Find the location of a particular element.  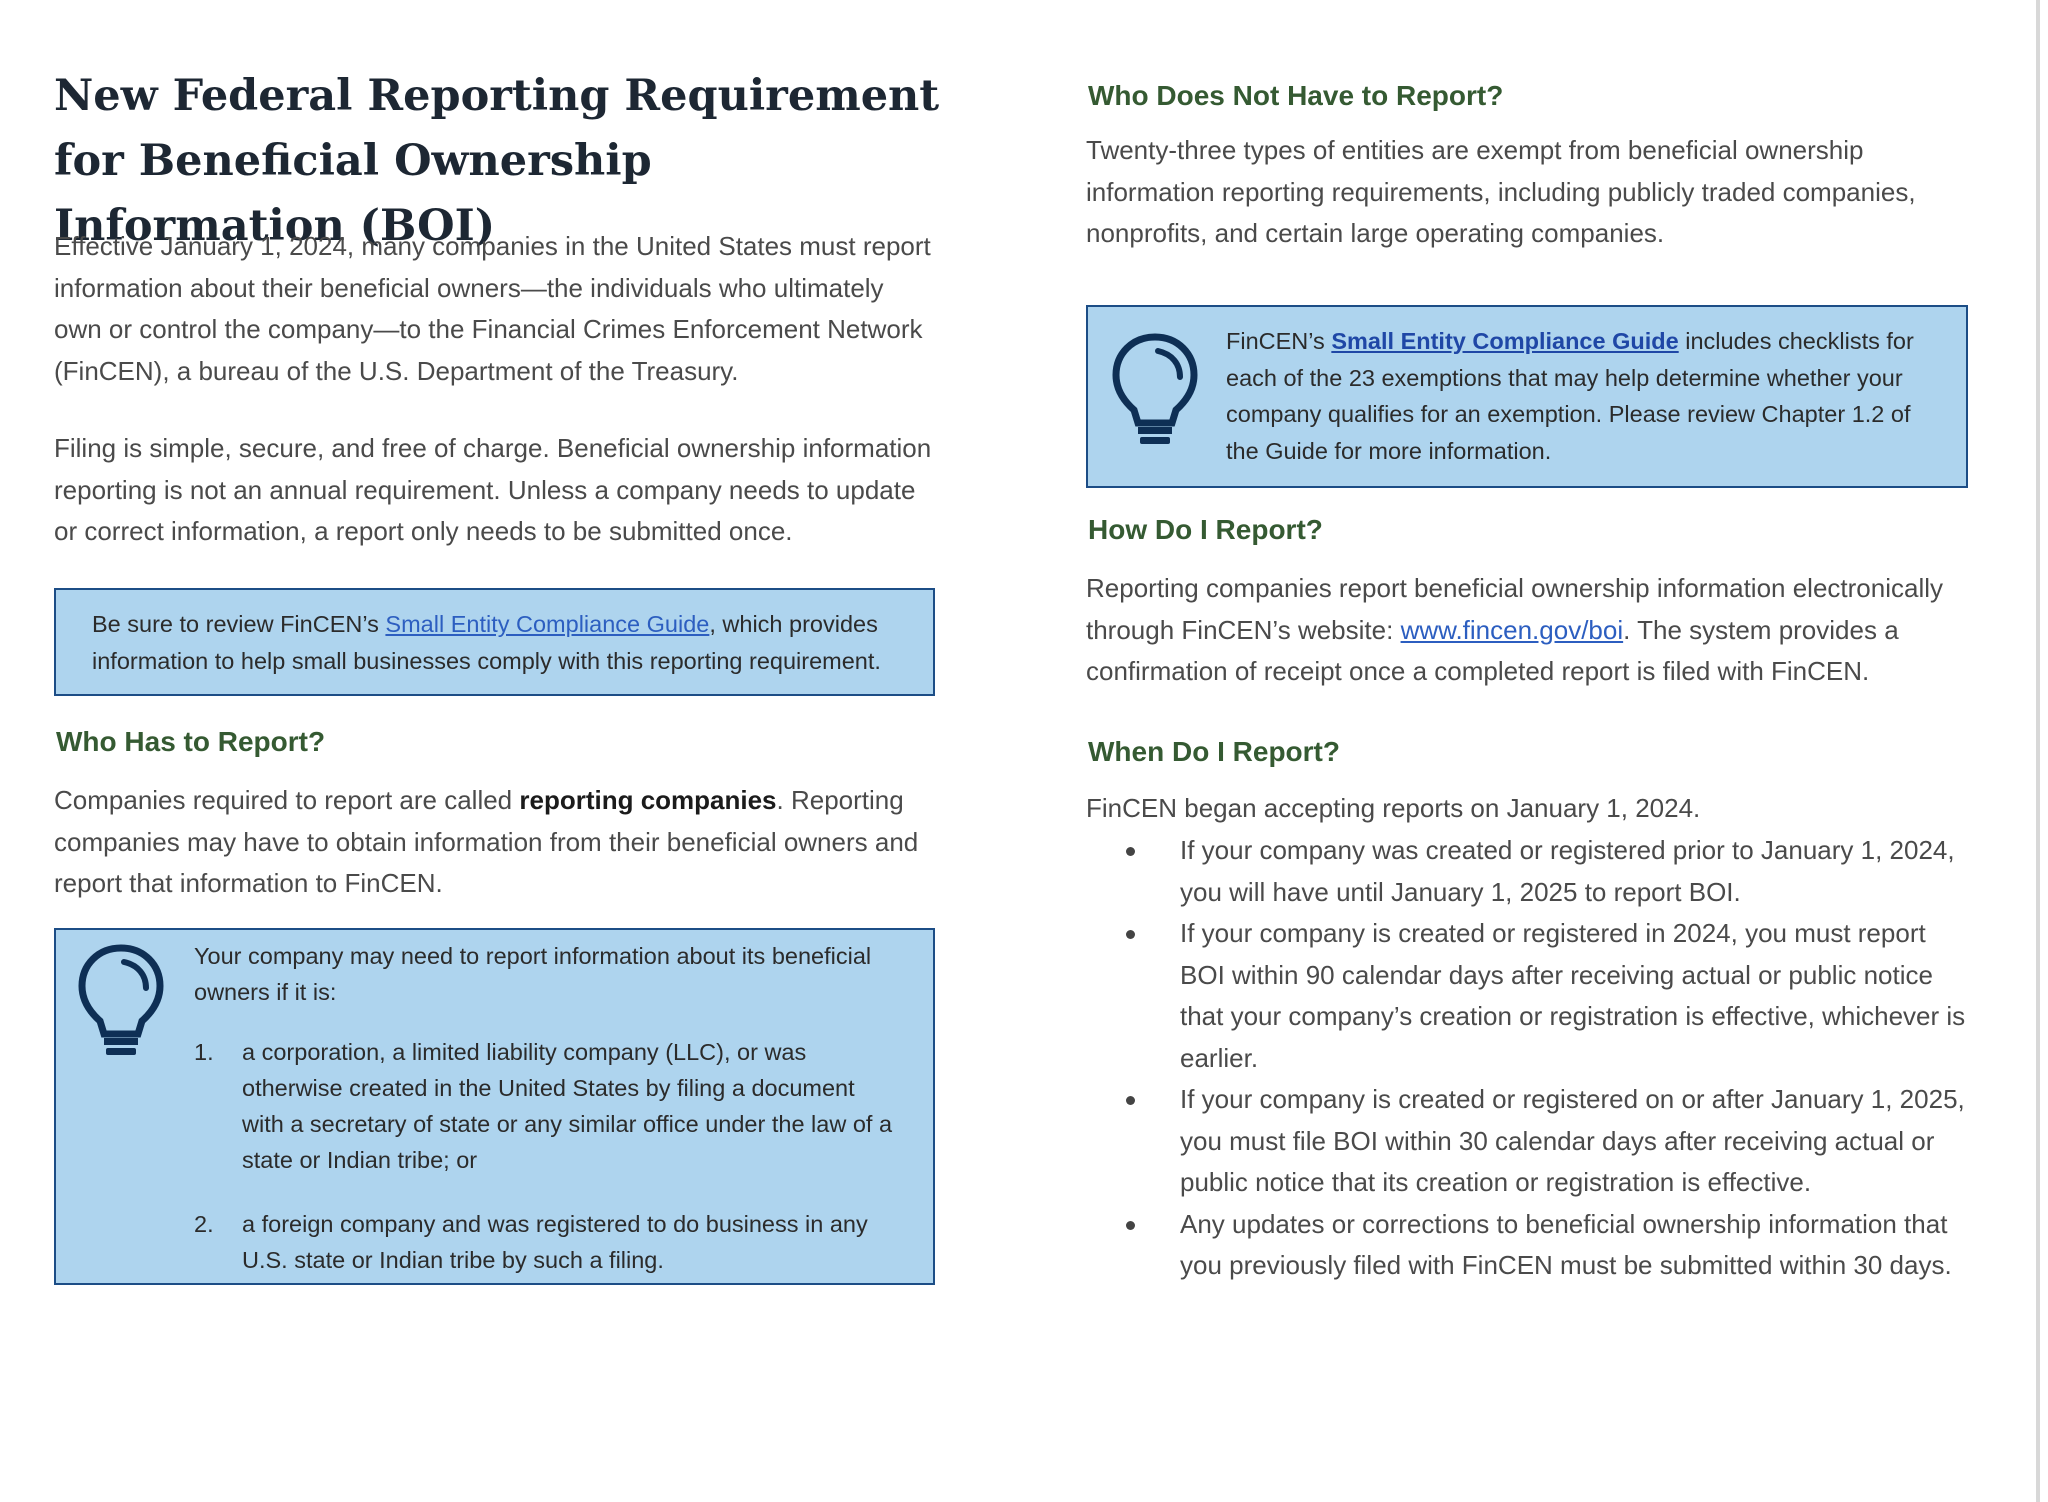

who-does-not-report-heading: Who Does Not Have to Report? is located at coordinates (1296, 95).